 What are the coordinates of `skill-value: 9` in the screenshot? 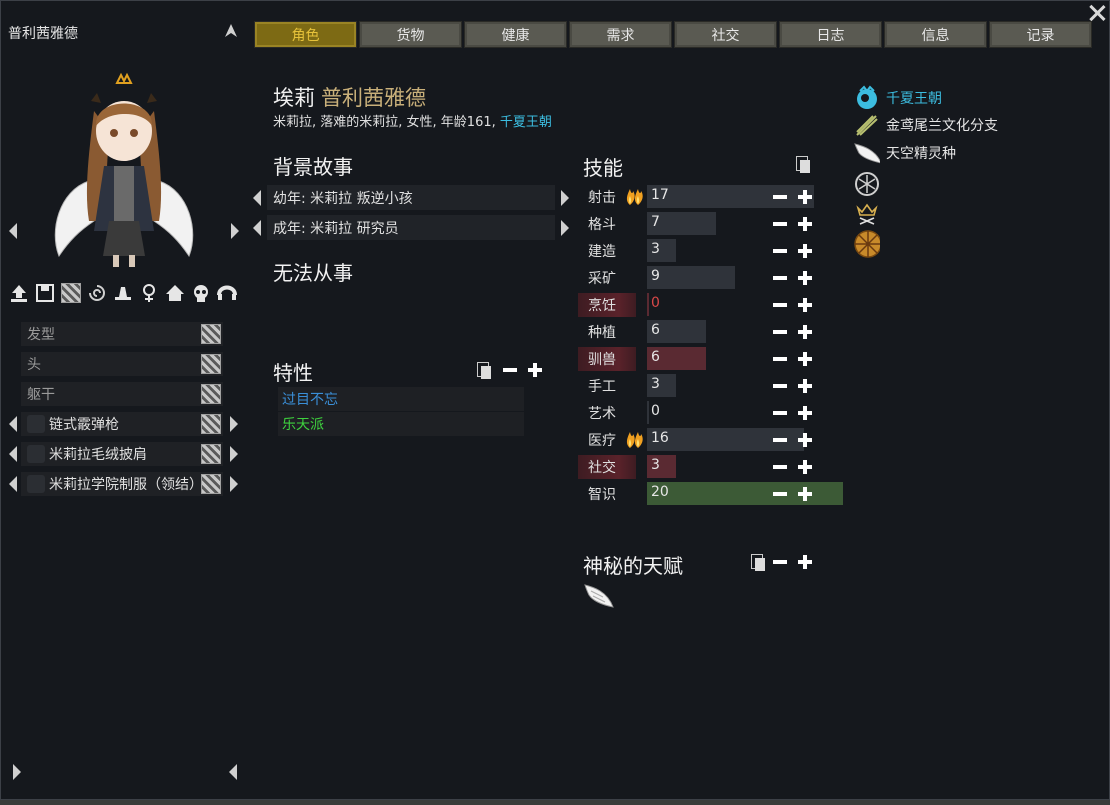 It's located at (655, 276).